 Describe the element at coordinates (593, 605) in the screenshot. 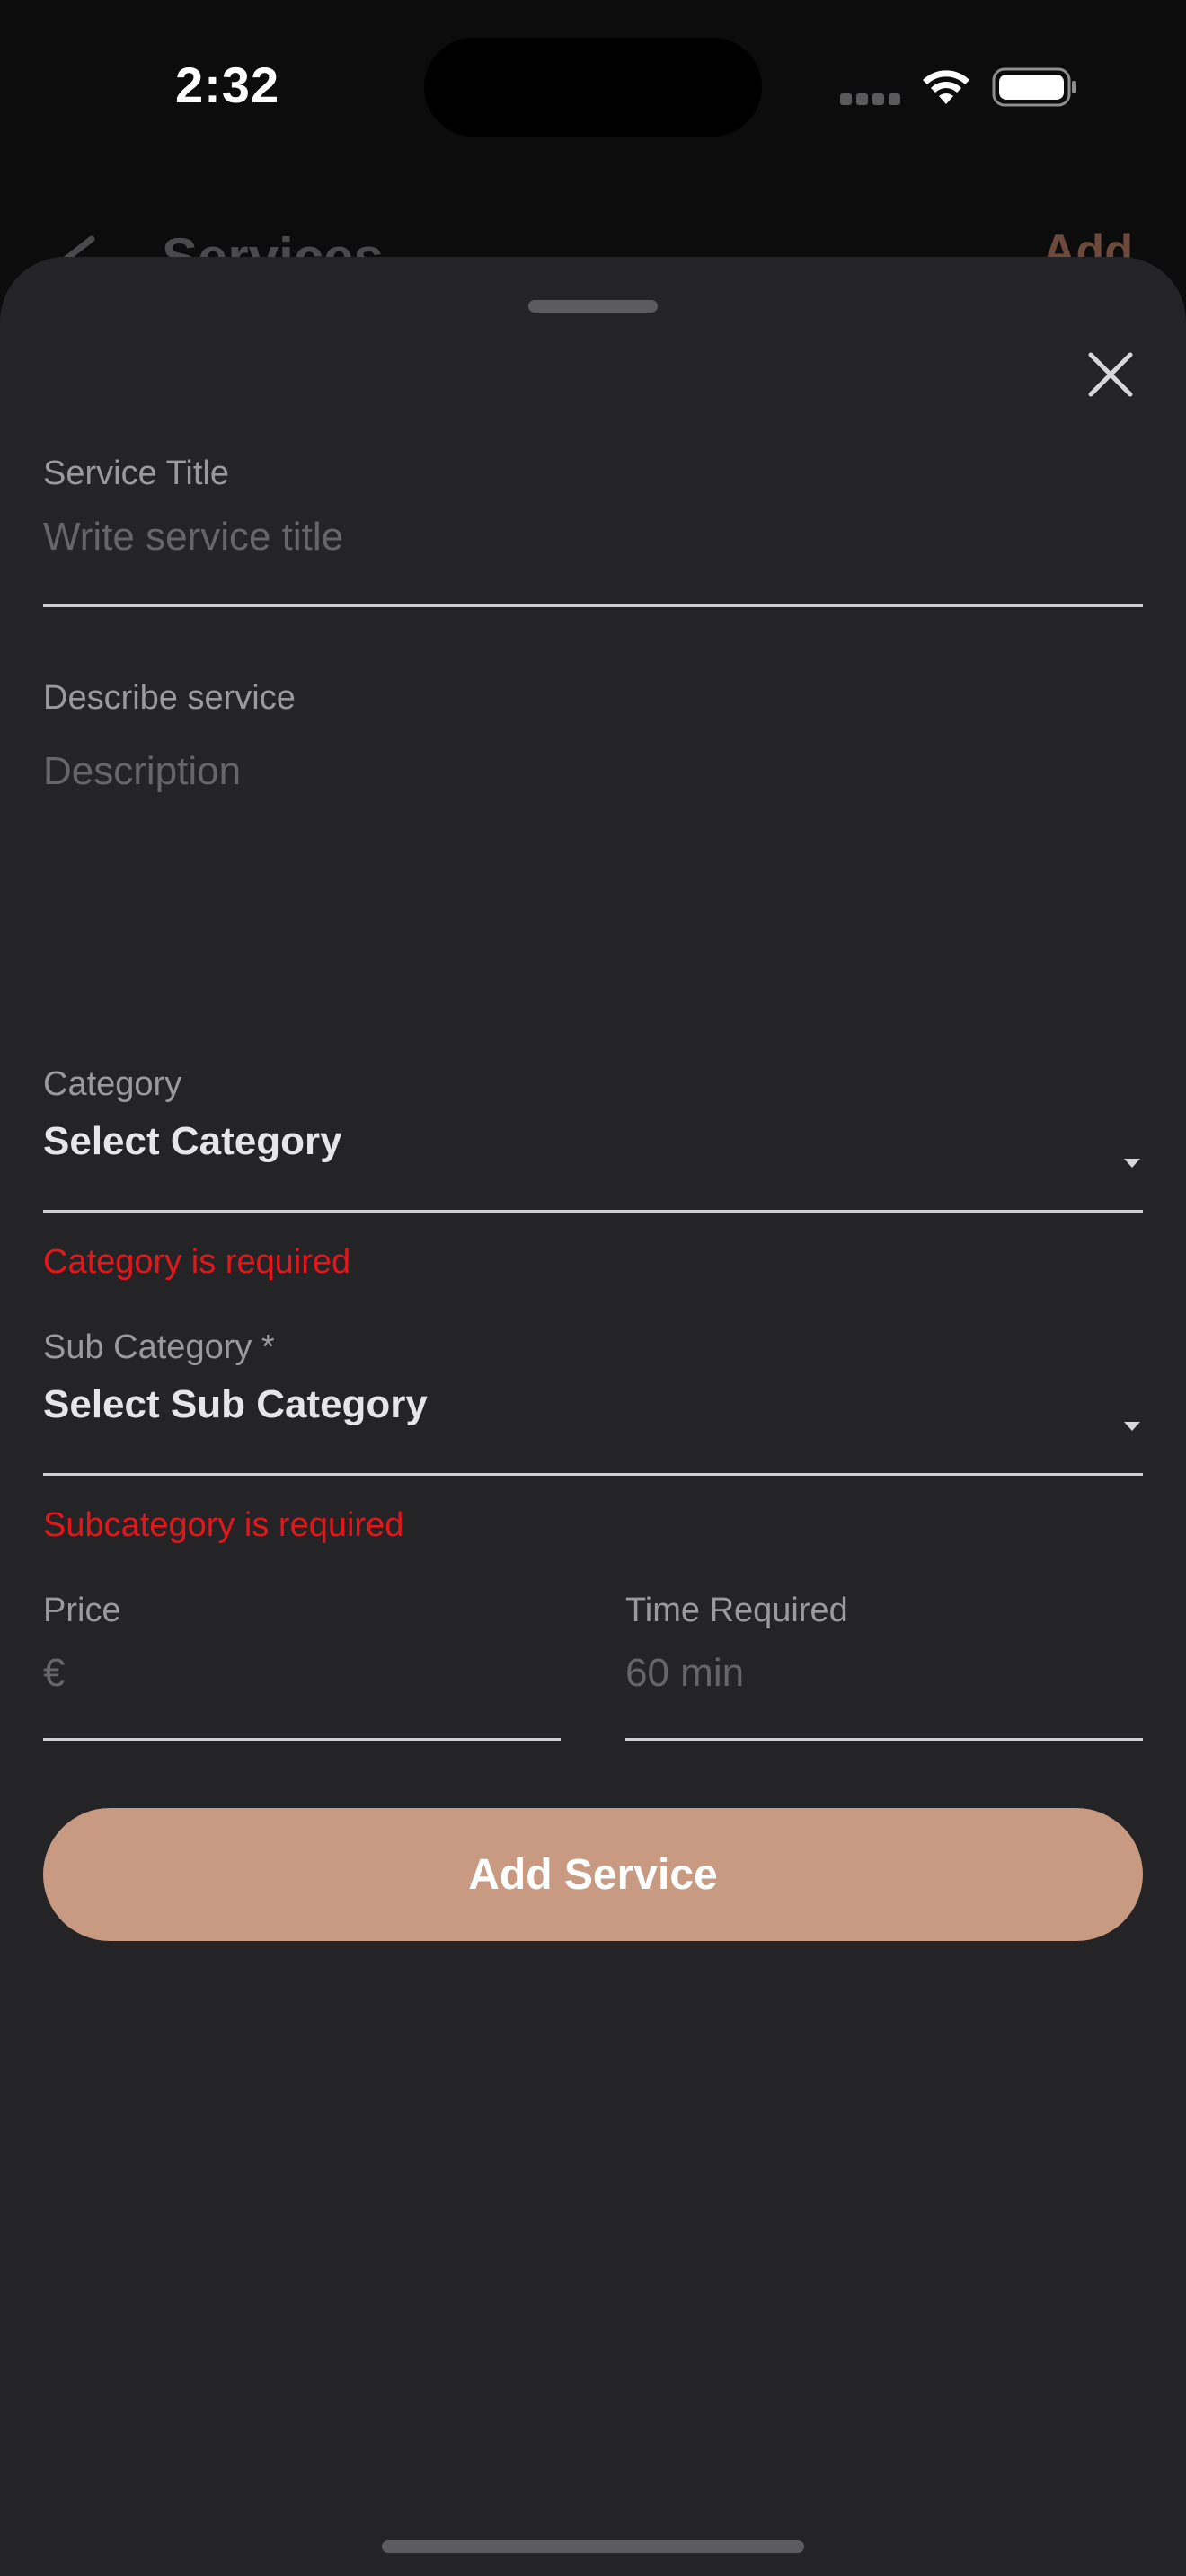

I see `service-title-underline` at that location.